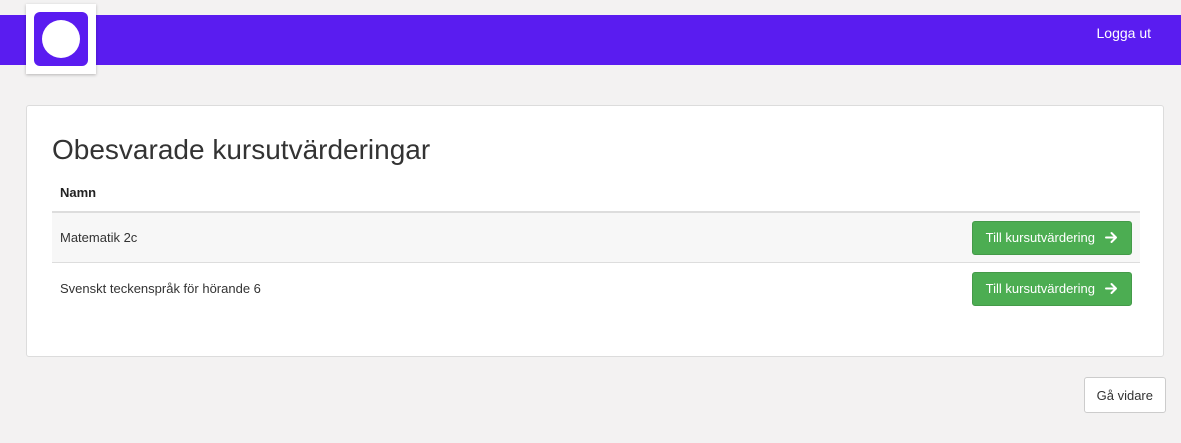 The image size is (1181, 443). Describe the element at coordinates (590, 40) in the screenshot. I see `top-navbar: Logga ut` at that location.